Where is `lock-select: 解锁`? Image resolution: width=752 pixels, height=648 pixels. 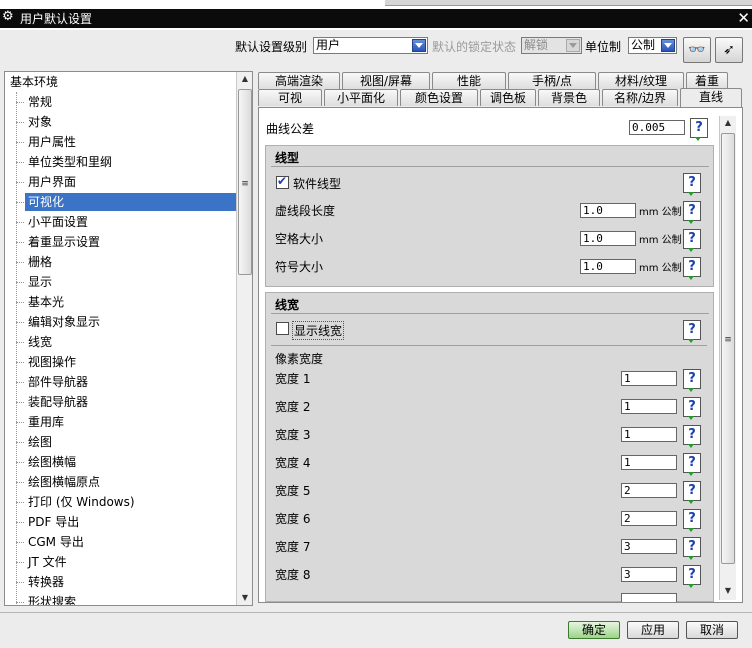 lock-select: 解锁 is located at coordinates (551, 45).